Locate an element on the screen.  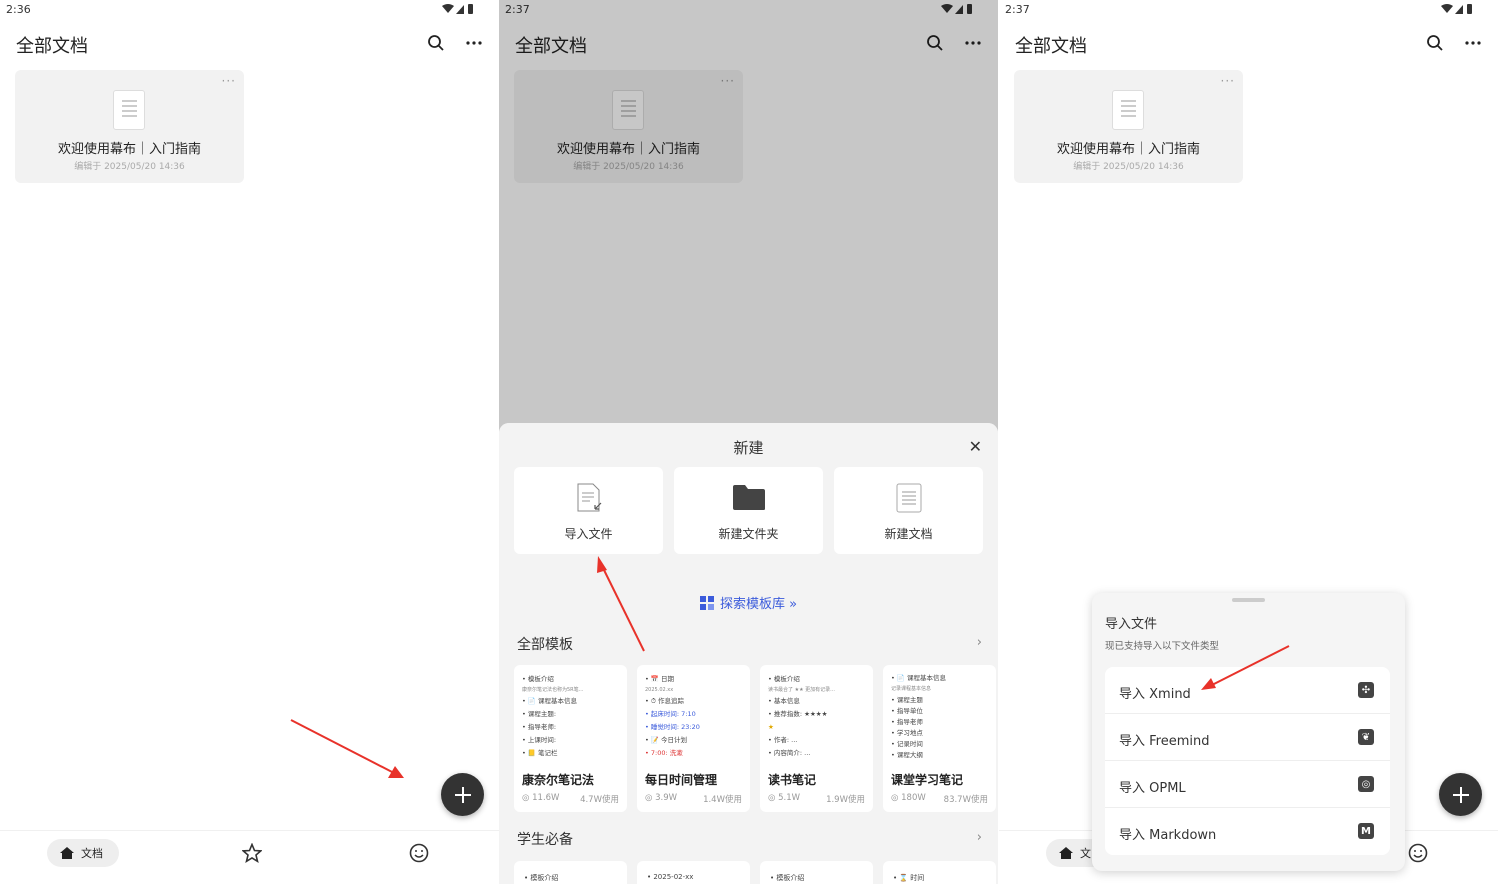
template-name: 每日时间管理 is located at coordinates (681, 780).